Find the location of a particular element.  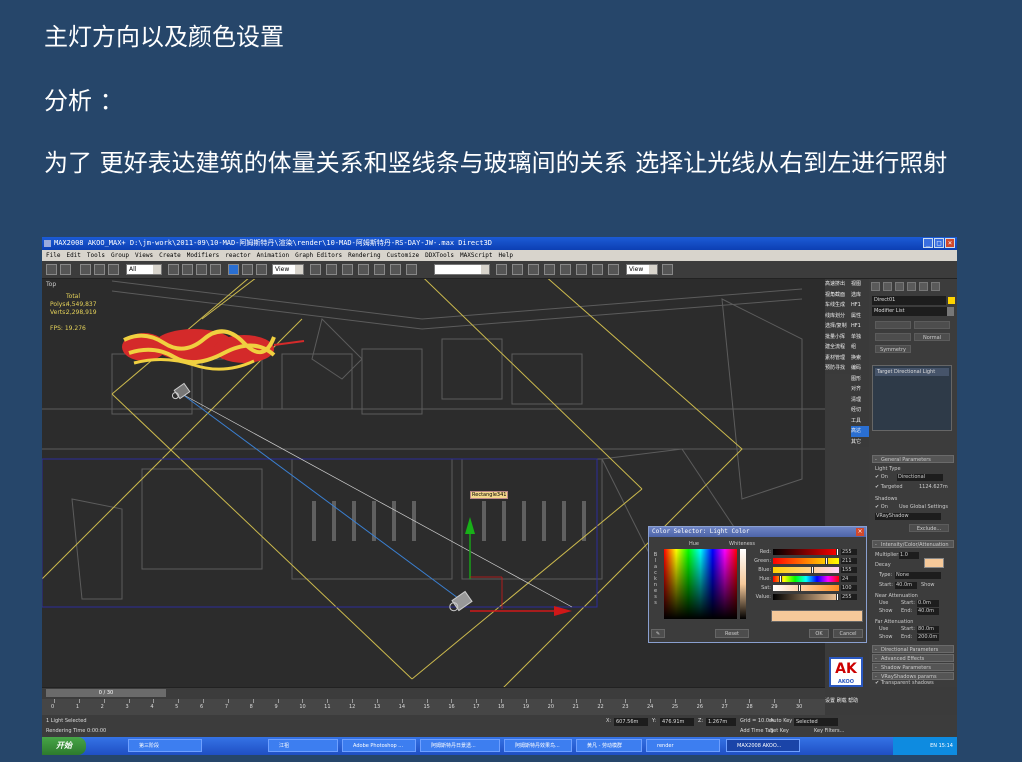

close-button: × is located at coordinates (950, 243).